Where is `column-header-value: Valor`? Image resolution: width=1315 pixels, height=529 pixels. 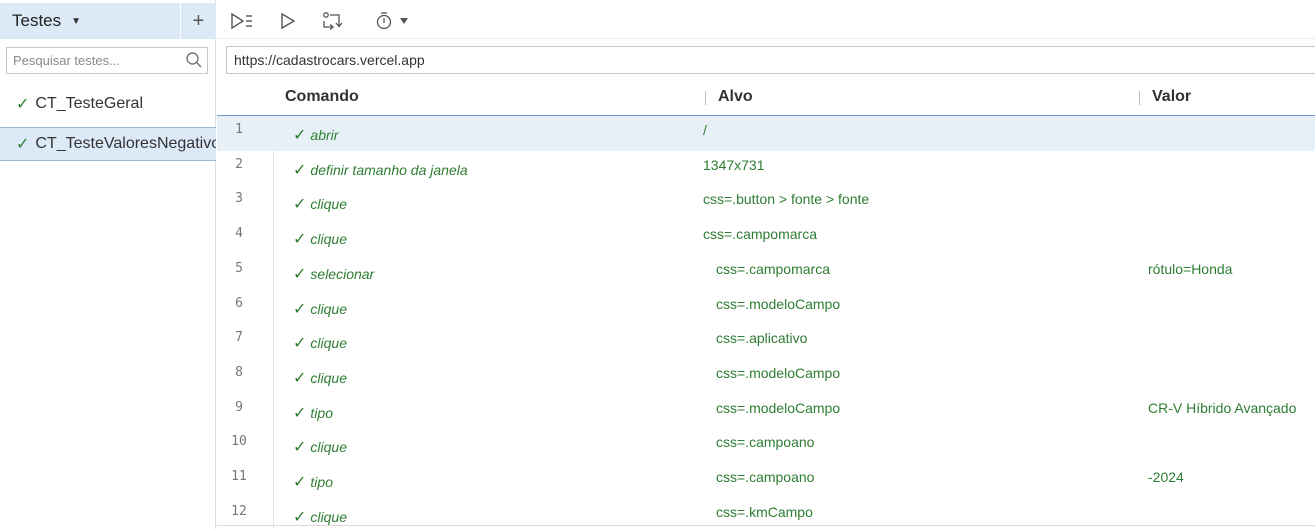
column-header-value: Valor is located at coordinates (1172, 96).